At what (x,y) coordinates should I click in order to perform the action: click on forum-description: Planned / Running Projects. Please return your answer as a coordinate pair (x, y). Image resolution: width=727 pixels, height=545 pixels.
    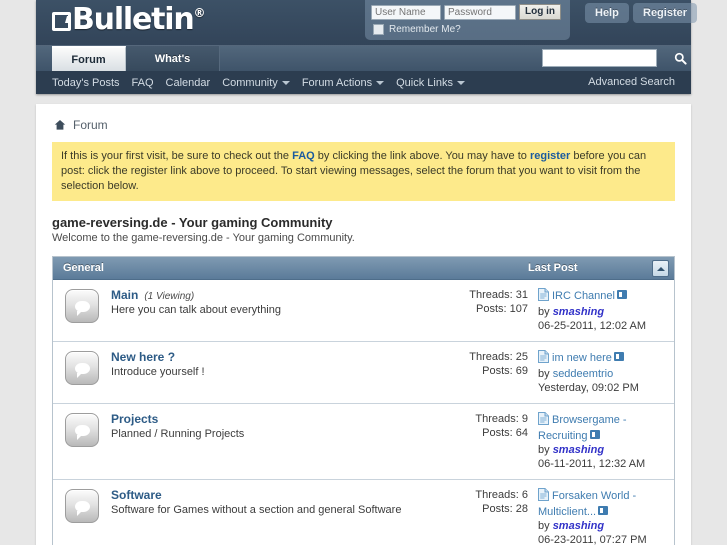
    Looking at the image, I should click on (178, 434).